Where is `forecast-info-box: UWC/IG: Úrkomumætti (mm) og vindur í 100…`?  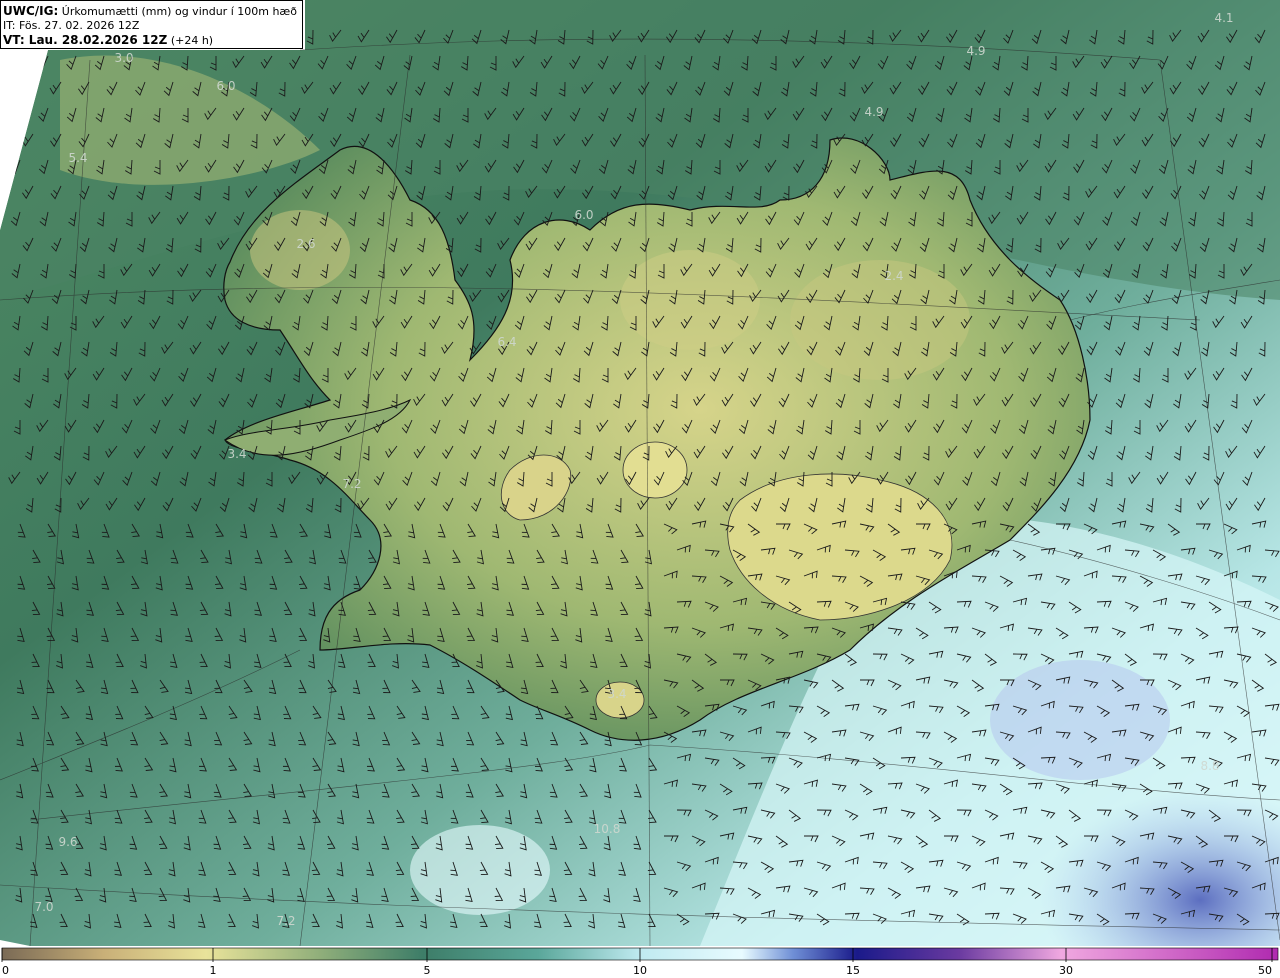
forecast-info-box: UWC/IG: Úrkomumætti (mm) og vindur í 100… is located at coordinates (151, 24).